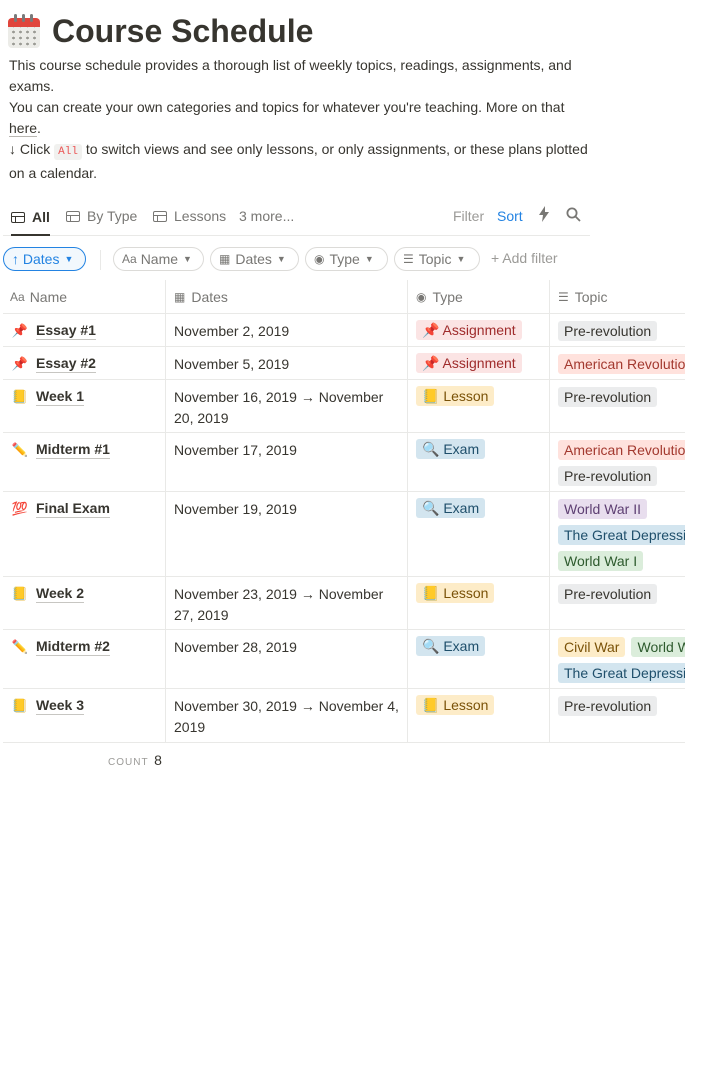 This screenshot has width=711, height=1080. I want to click on column-header-name: Aa Name, so click(38, 296).